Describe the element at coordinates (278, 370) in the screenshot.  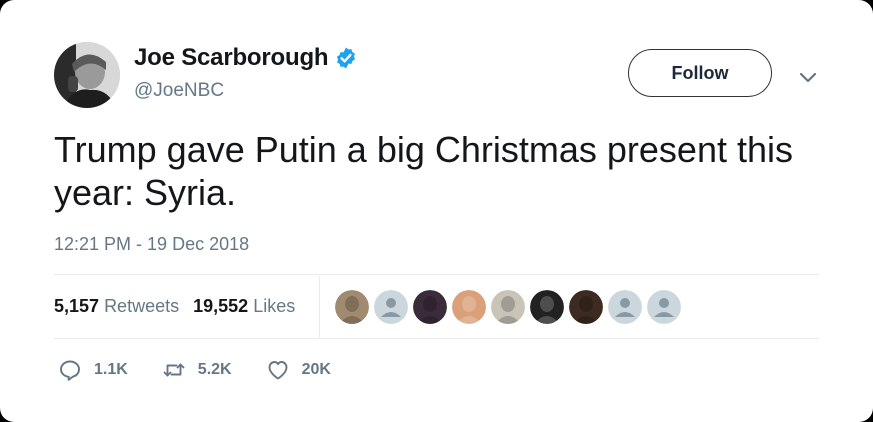
I see `heart-icon` at that location.